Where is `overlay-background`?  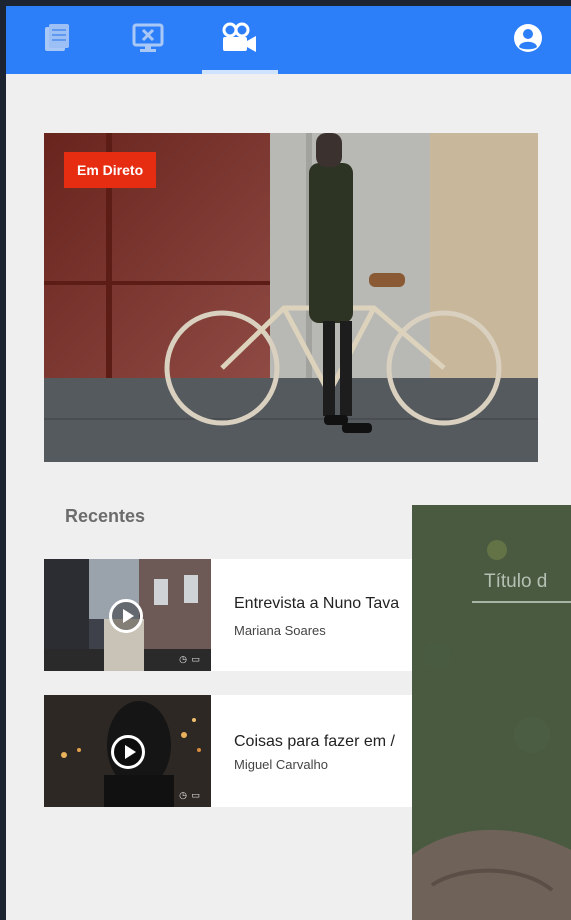 overlay-background is located at coordinates (491, 712).